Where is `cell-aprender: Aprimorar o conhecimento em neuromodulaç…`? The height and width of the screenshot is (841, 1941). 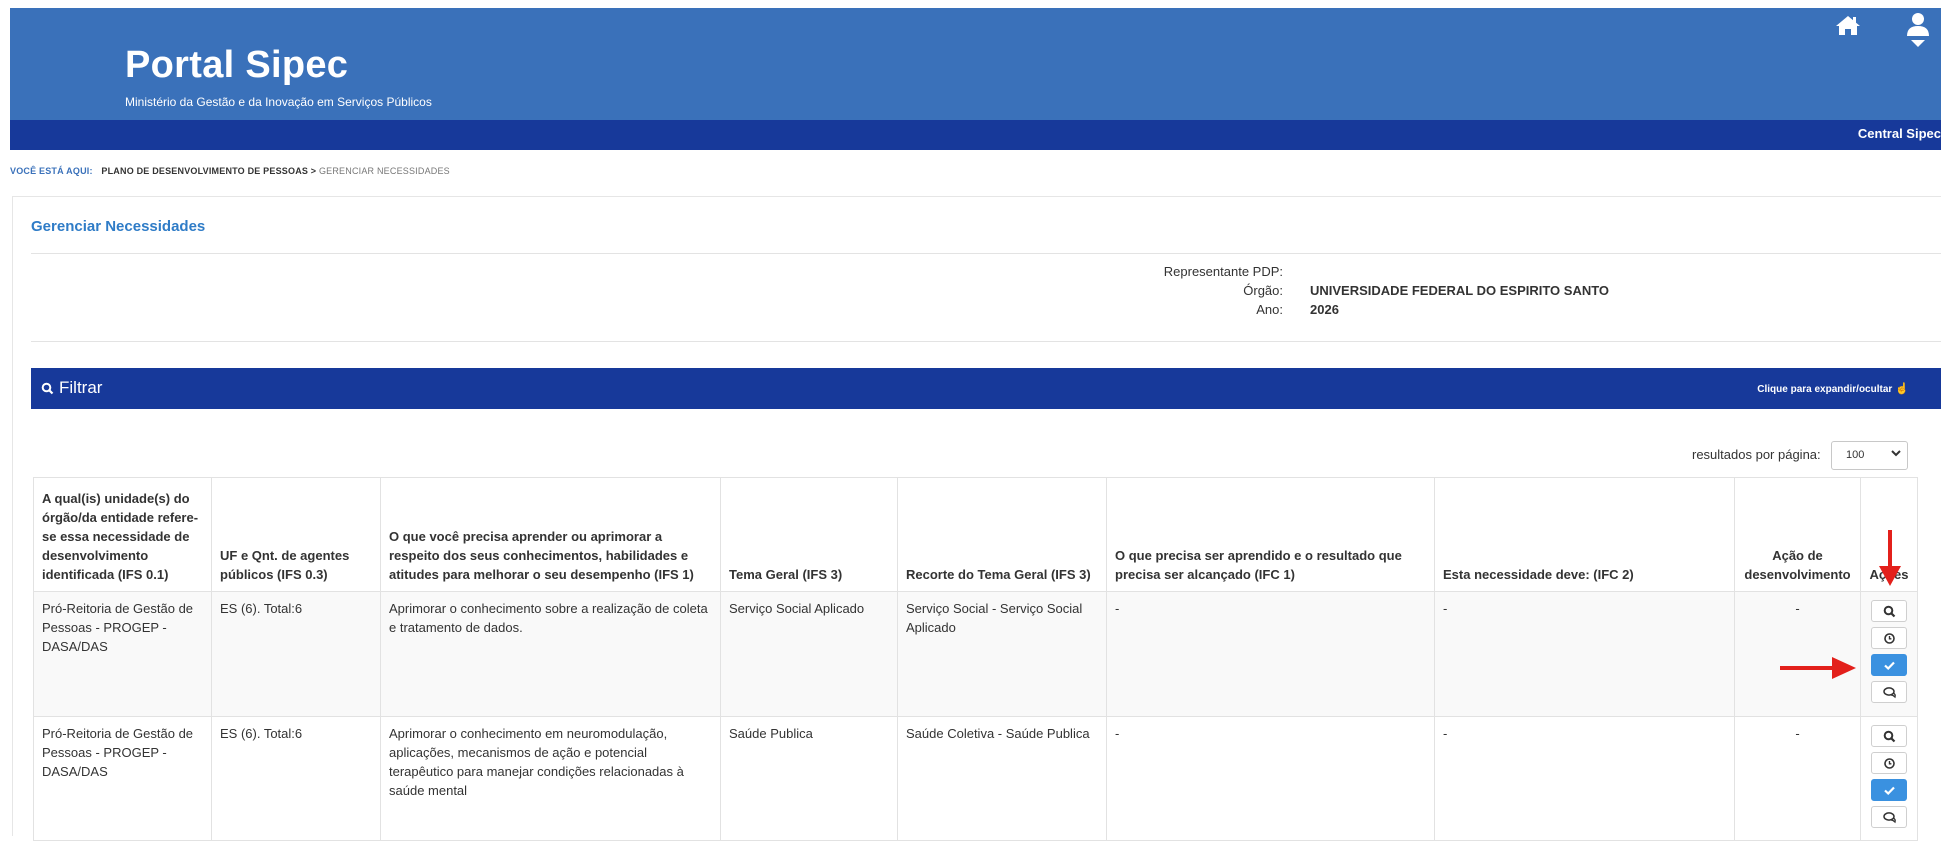
cell-aprender: Aprimorar o conhecimento em neuromodulaç… is located at coordinates (550, 778).